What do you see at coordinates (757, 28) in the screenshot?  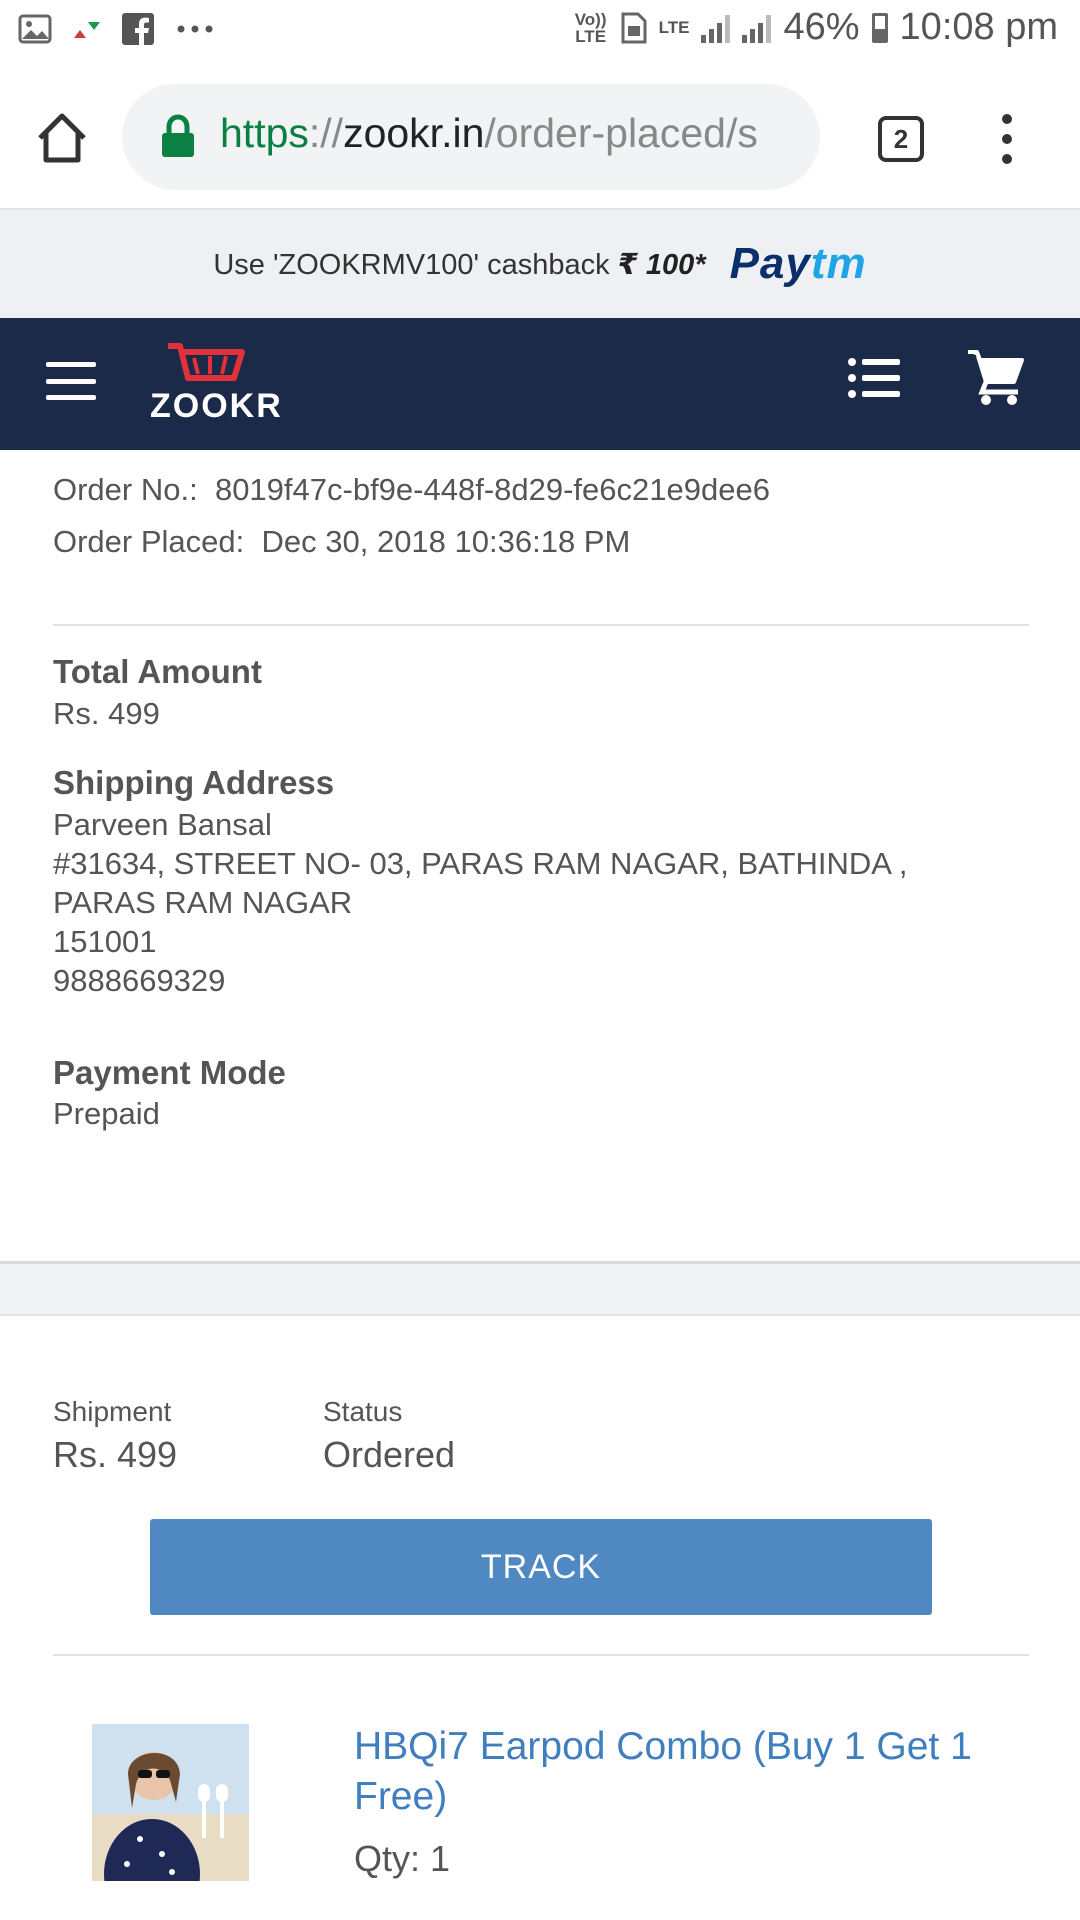 I see `signal-strength-2-icon` at bounding box center [757, 28].